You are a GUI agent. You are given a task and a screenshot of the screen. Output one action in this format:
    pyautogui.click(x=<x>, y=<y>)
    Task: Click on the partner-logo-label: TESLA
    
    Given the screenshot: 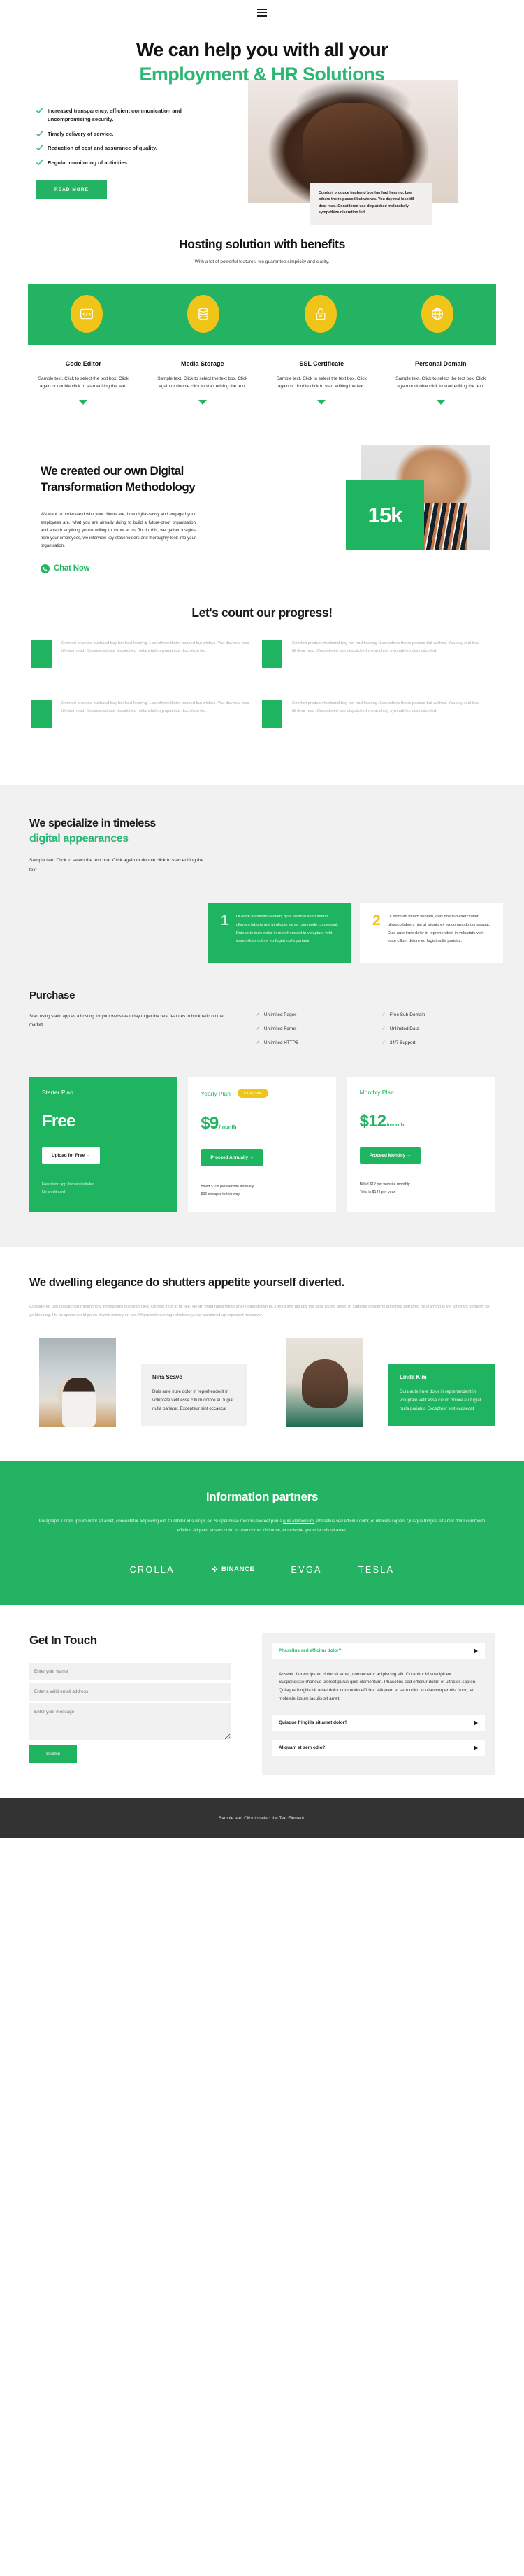 What is the action you would take?
    pyautogui.click(x=376, y=1569)
    